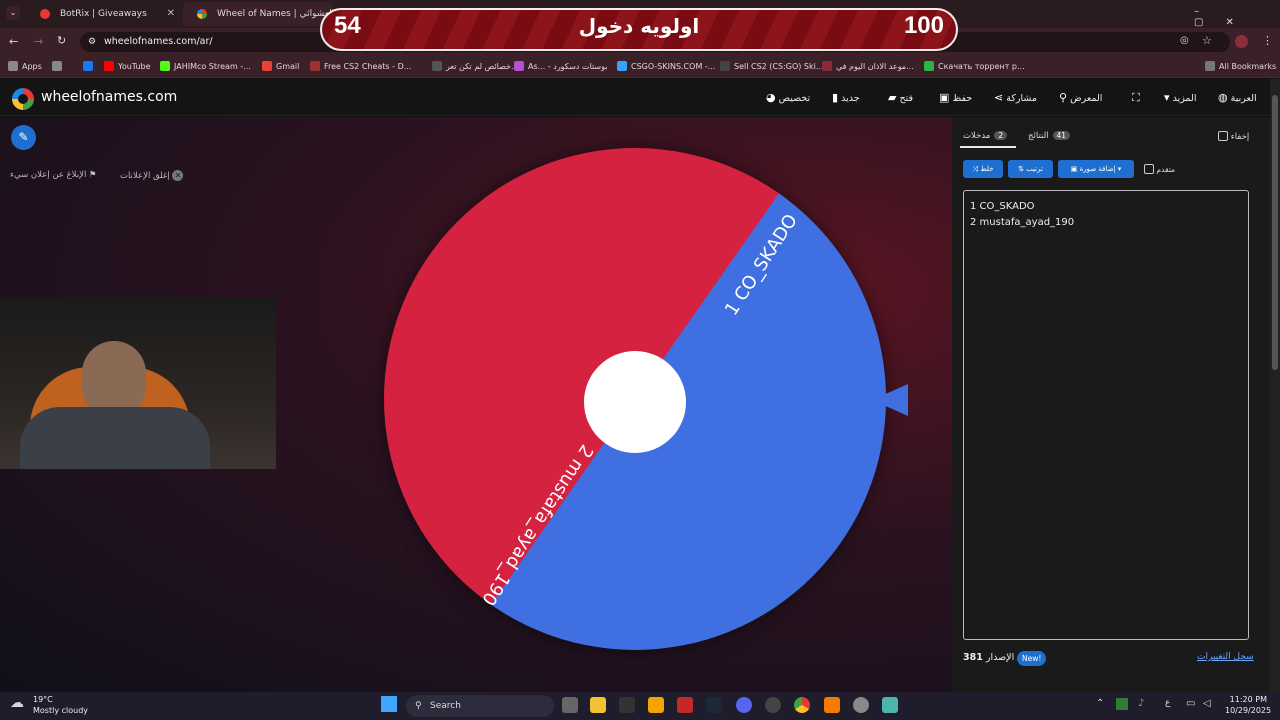 This screenshot has width=1280, height=720. What do you see at coordinates (1049, 136) in the screenshot?
I see `tab-results: النتائج 41` at bounding box center [1049, 136].